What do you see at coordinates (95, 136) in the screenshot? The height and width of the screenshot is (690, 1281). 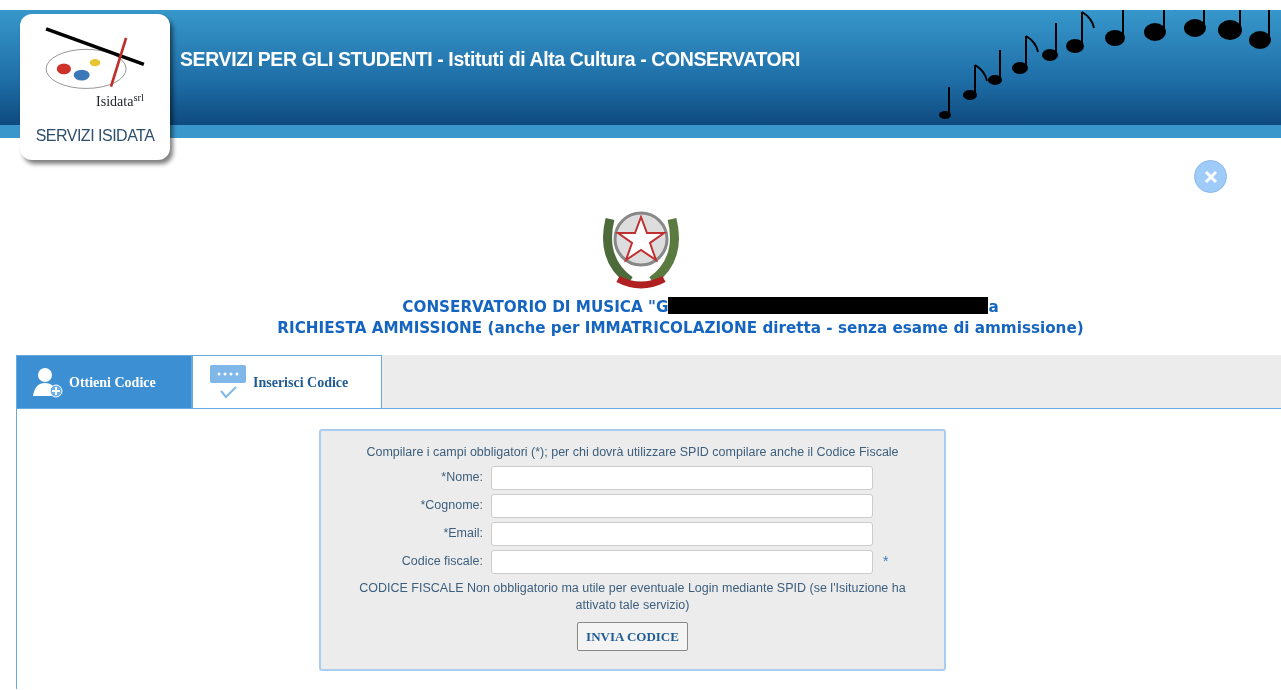 I see `logo-caption: SERVIZI ISIDATA` at bounding box center [95, 136].